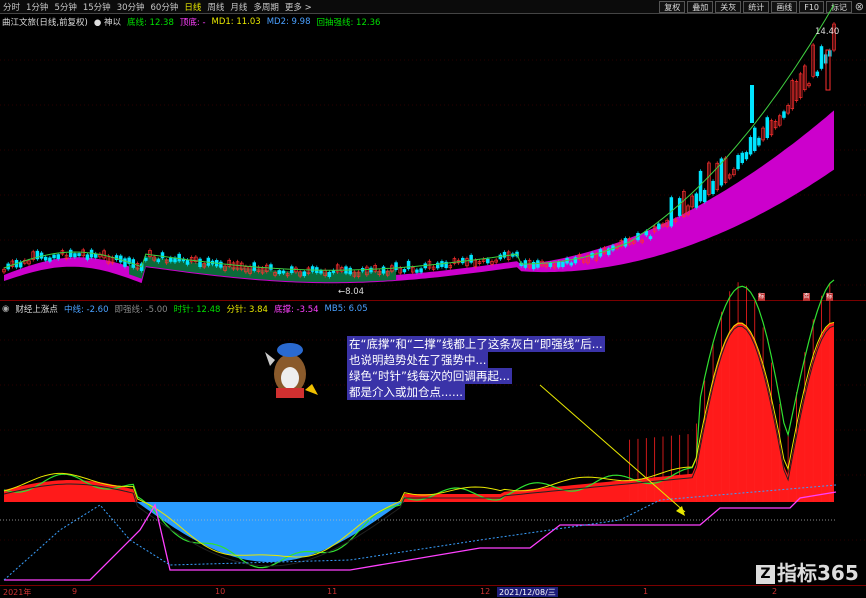 The height and width of the screenshot is (598, 866). I want to click on event-flag-icon: 否, so click(806, 297).